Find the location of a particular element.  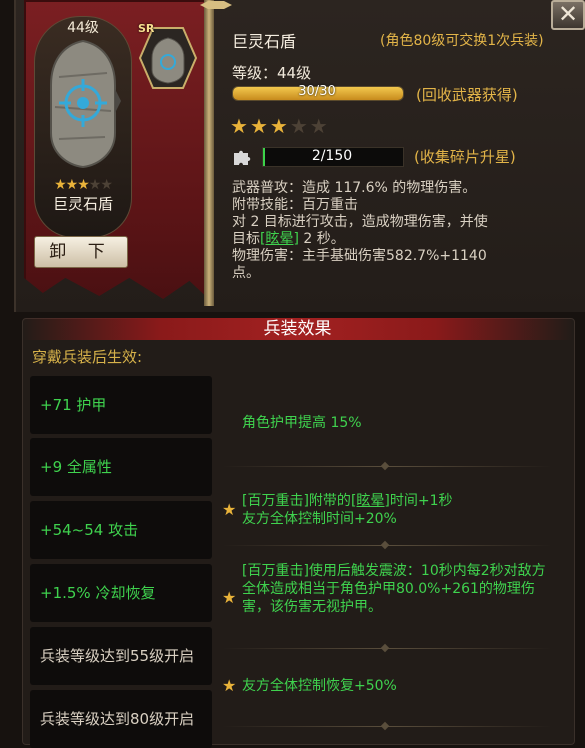

item-card-level: 44级 is located at coordinates (83, 28).